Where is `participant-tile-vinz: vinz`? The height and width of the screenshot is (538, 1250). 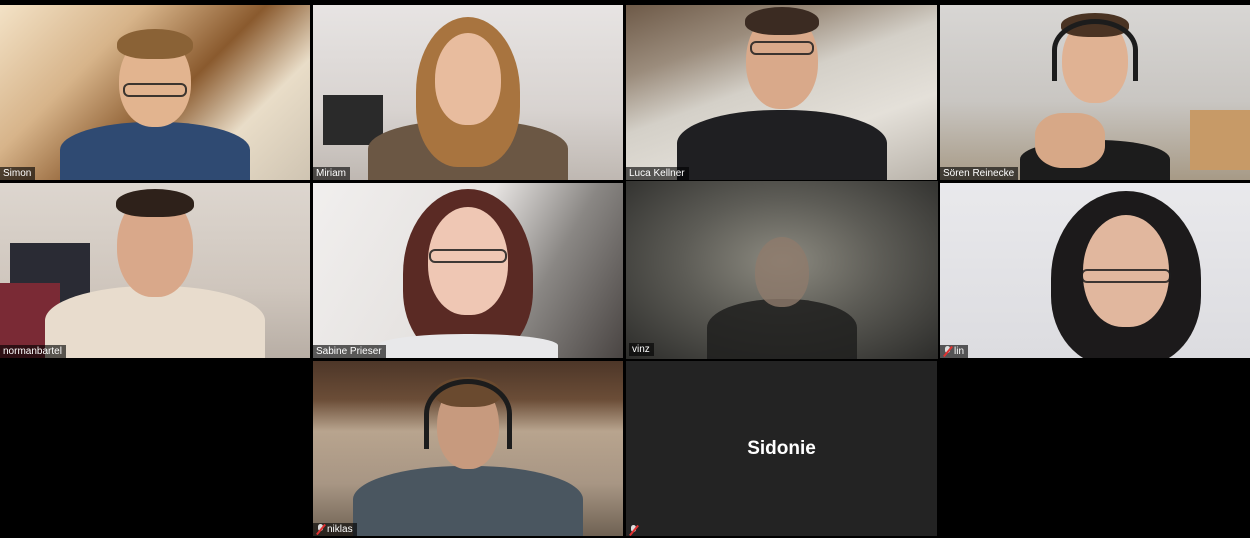 participant-tile-vinz: vinz is located at coordinates (782, 270).